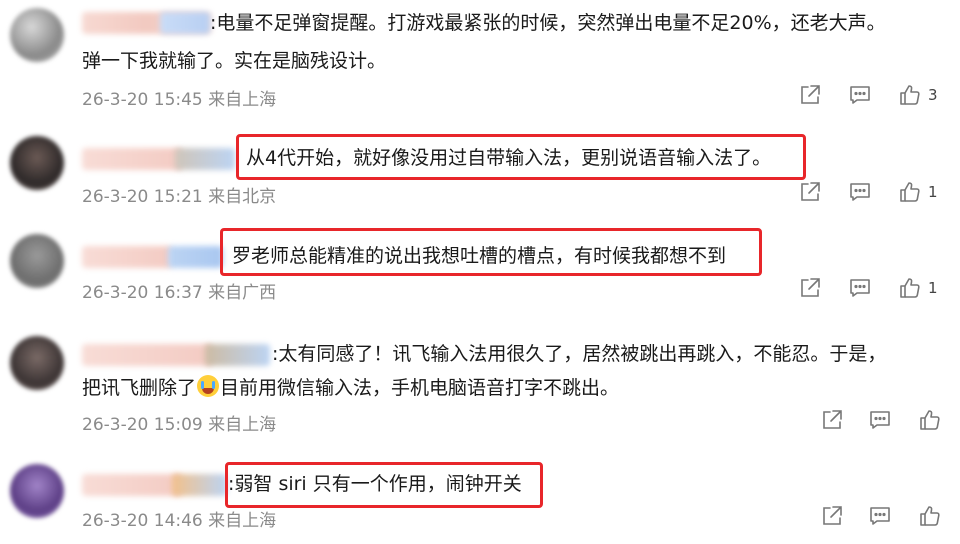 The image size is (960, 544). What do you see at coordinates (548, 23) in the screenshot?
I see `comment-text: :电量不足弹窗提醒。打游戏最紧张的时候，突然弹出电量不足20%，还老大声。` at bounding box center [548, 23].